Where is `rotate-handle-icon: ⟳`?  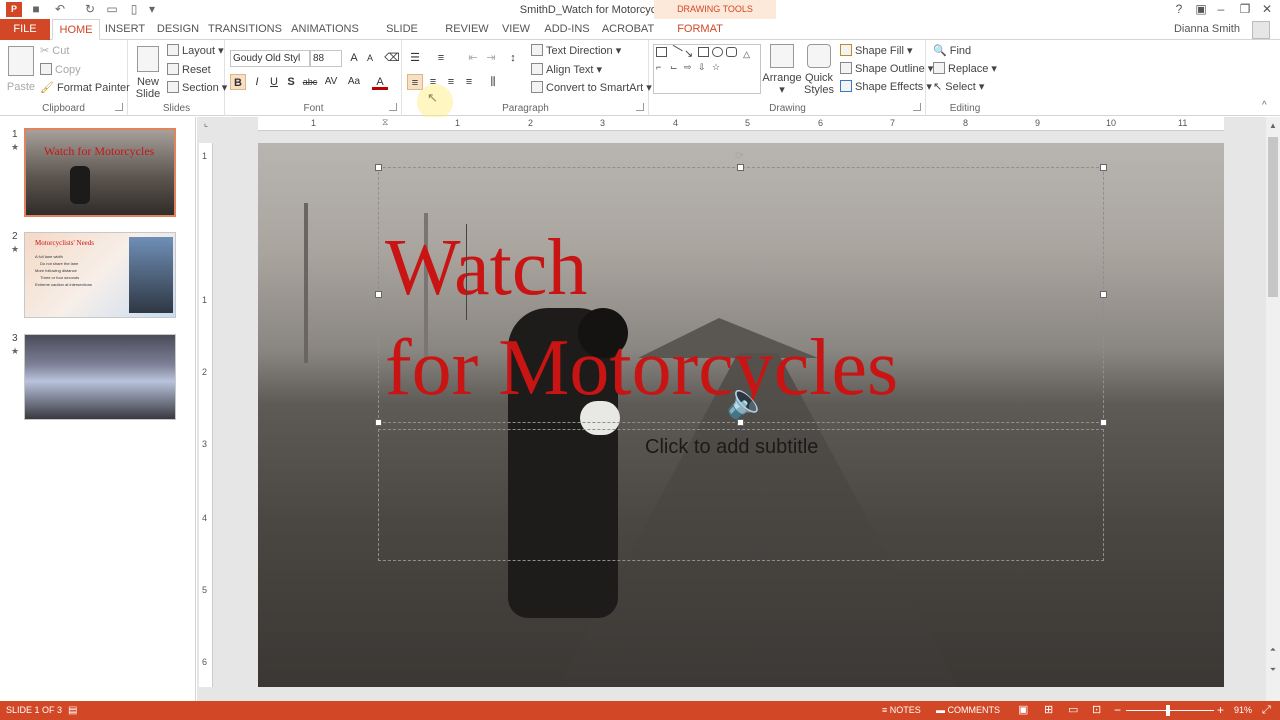 rotate-handle-icon: ⟳ is located at coordinates (739, 155).